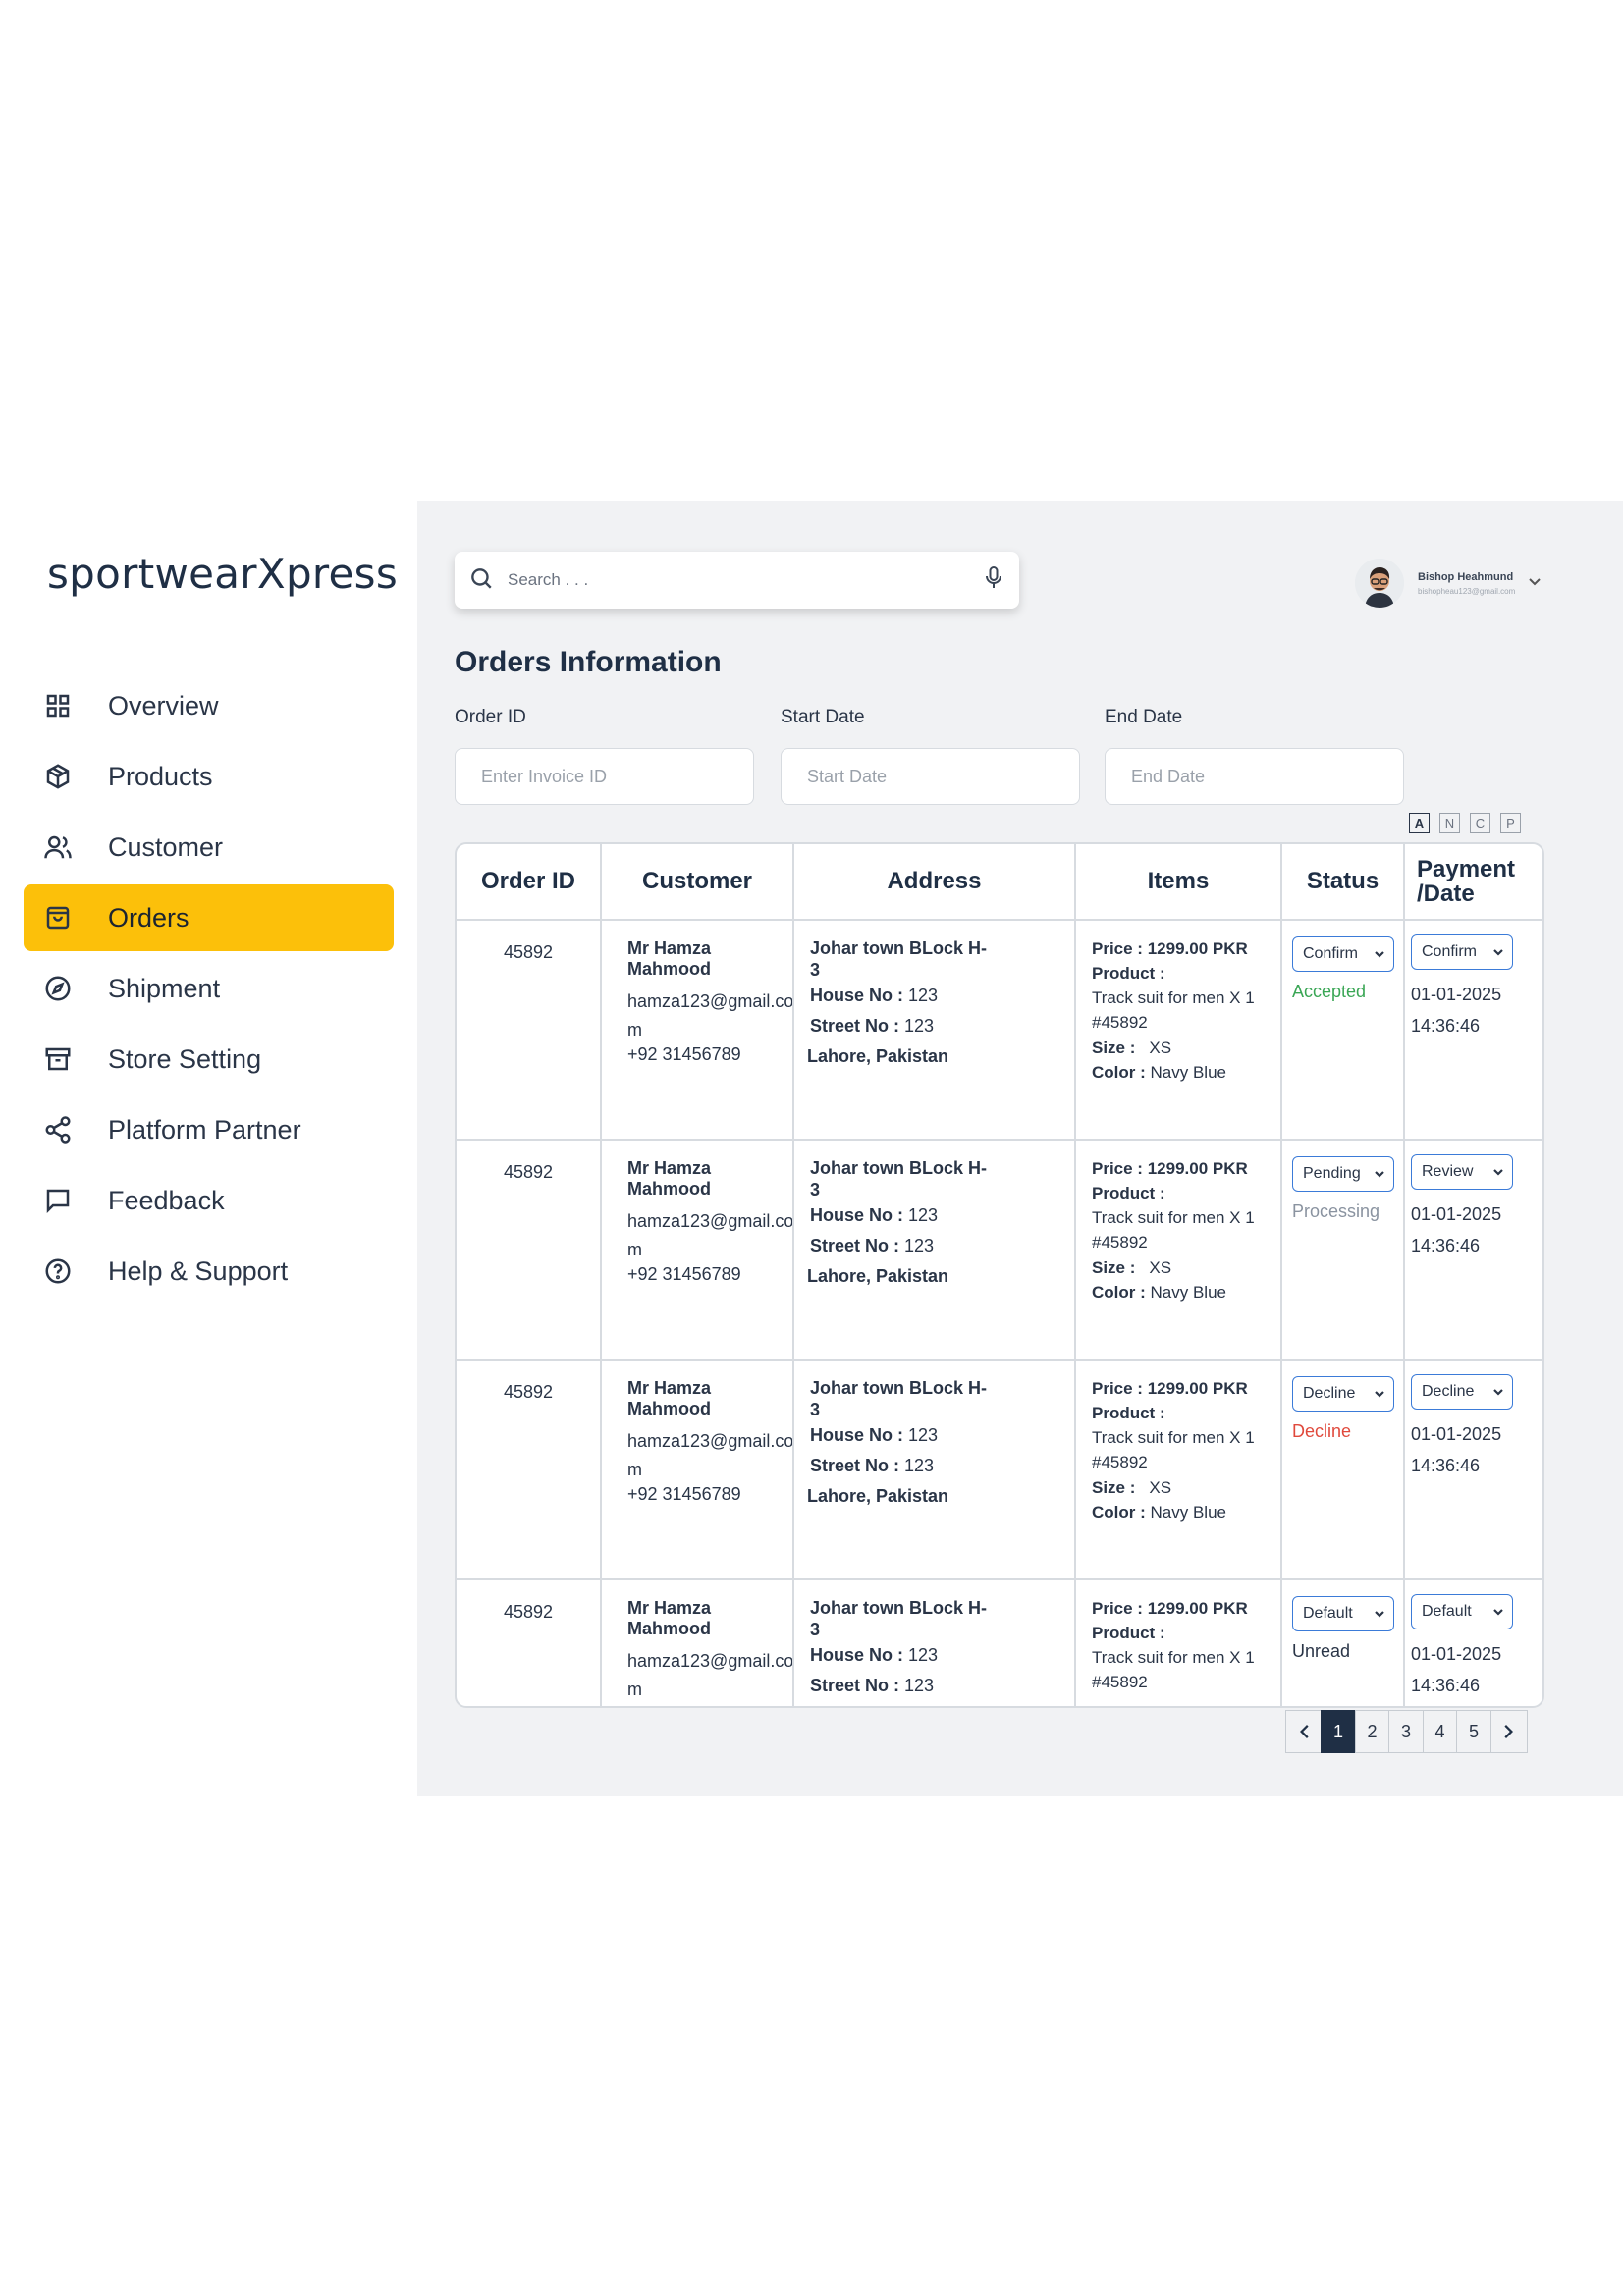 Image resolution: width=1623 pixels, height=2296 pixels. I want to click on col-address: Address, so click(935, 881).